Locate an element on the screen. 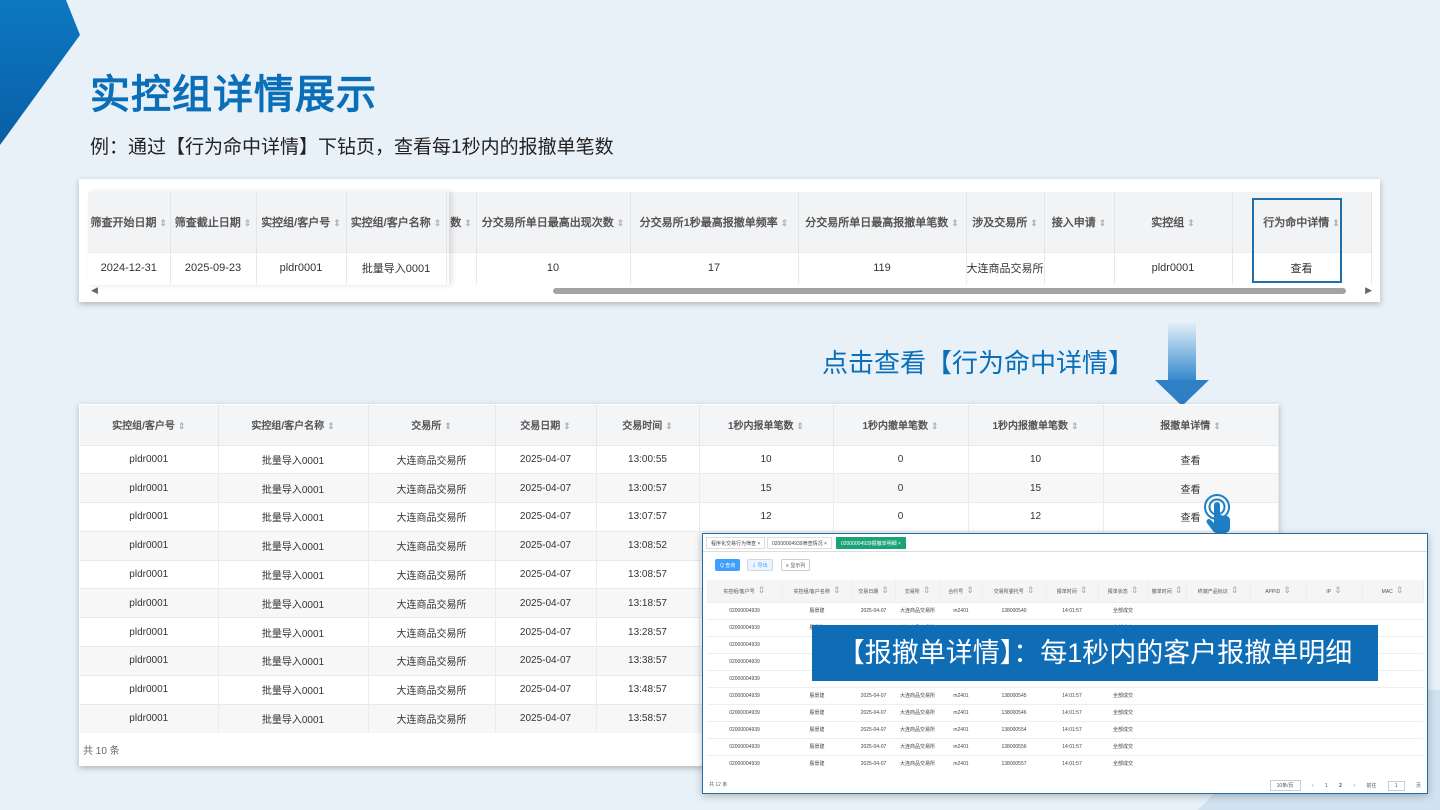 This screenshot has width=1440, height=810. export-button: ⇩ 导出 is located at coordinates (760, 565).